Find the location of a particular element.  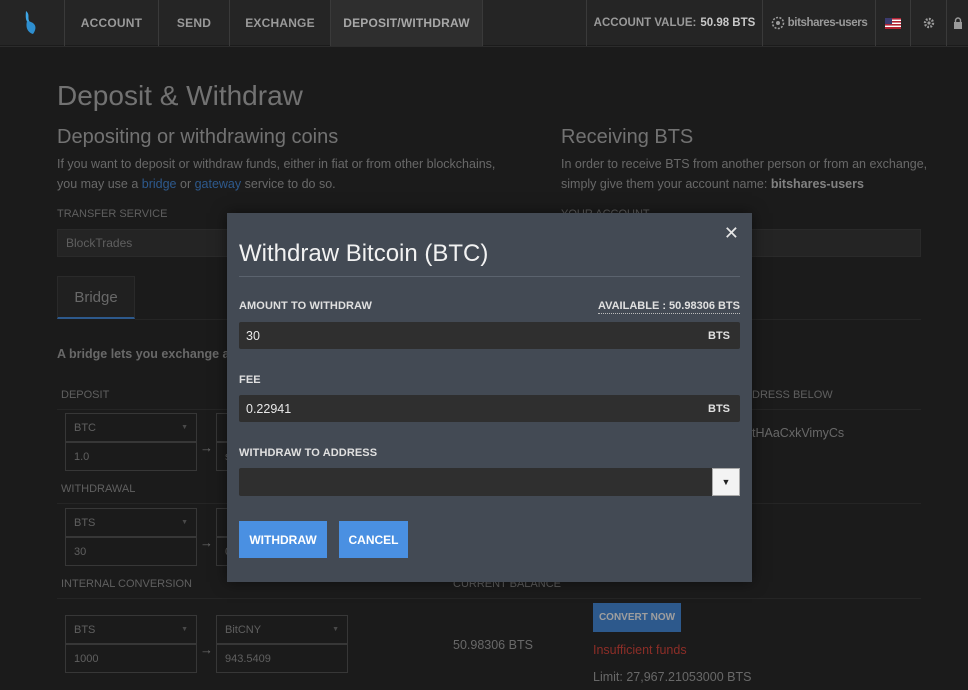

tab-send: SEND is located at coordinates (194, 23).